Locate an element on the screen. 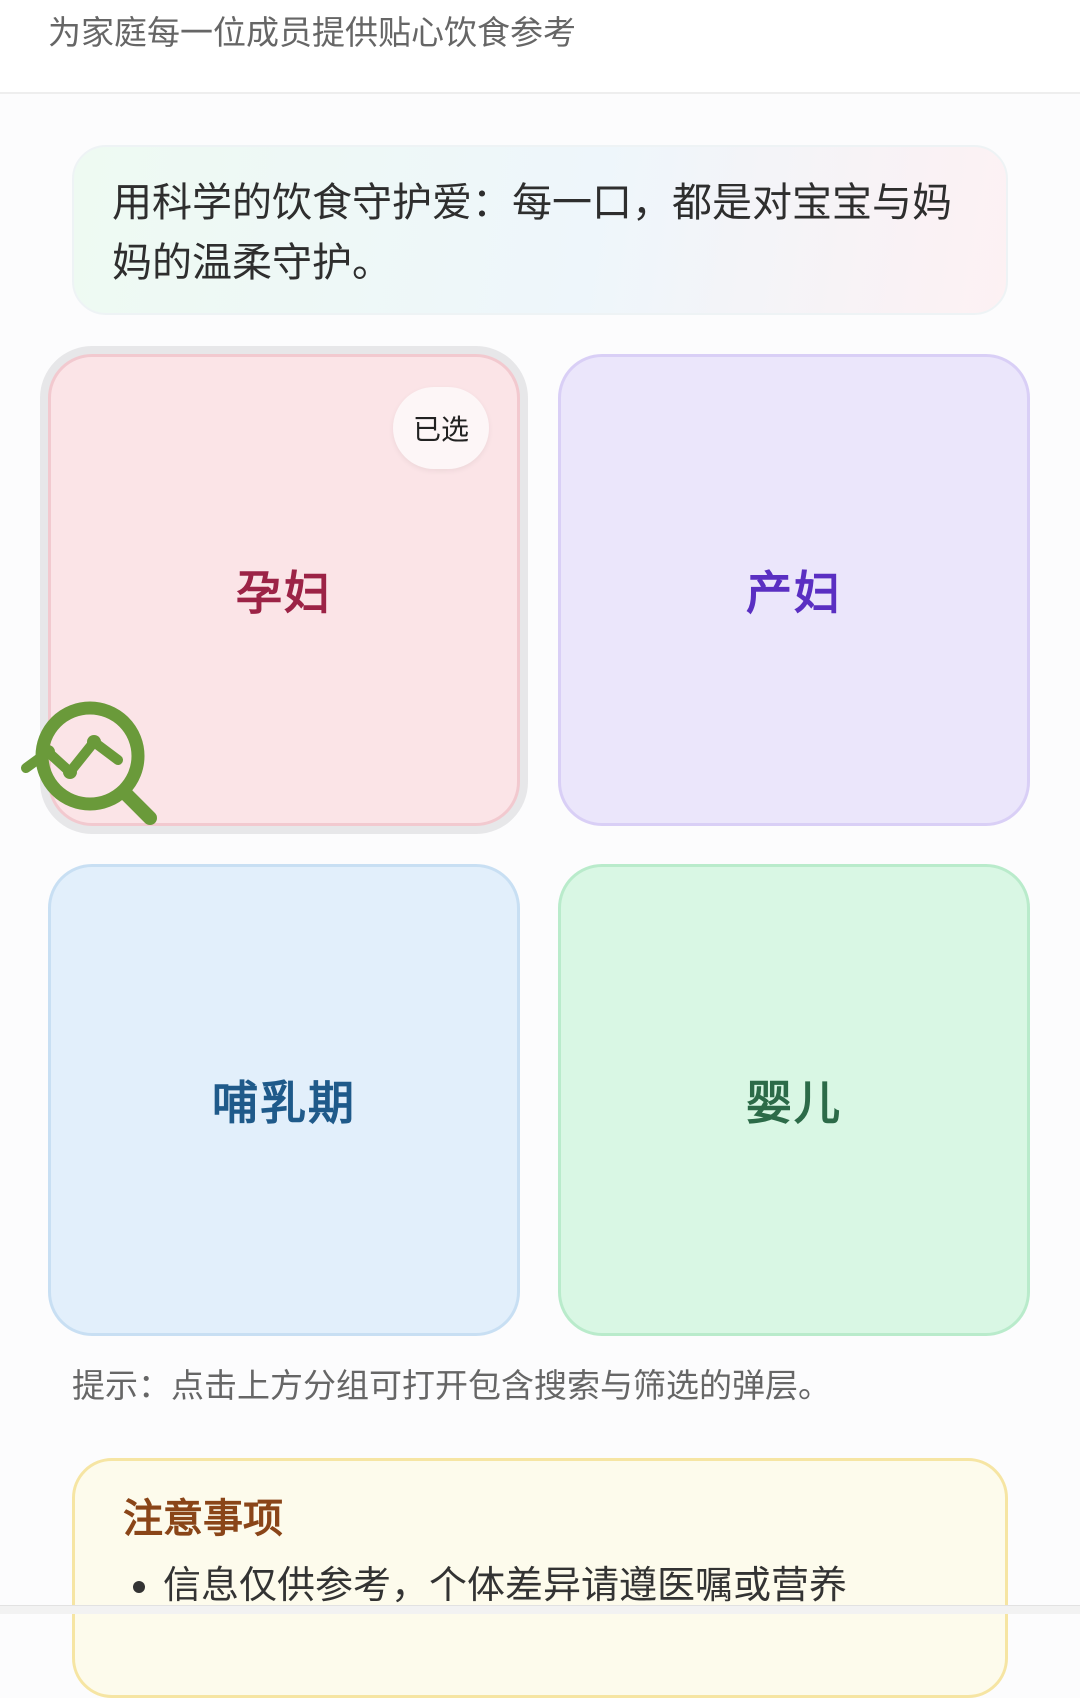 The image size is (1080, 1698). group-card-label: 哺乳期 is located at coordinates (284, 1103).